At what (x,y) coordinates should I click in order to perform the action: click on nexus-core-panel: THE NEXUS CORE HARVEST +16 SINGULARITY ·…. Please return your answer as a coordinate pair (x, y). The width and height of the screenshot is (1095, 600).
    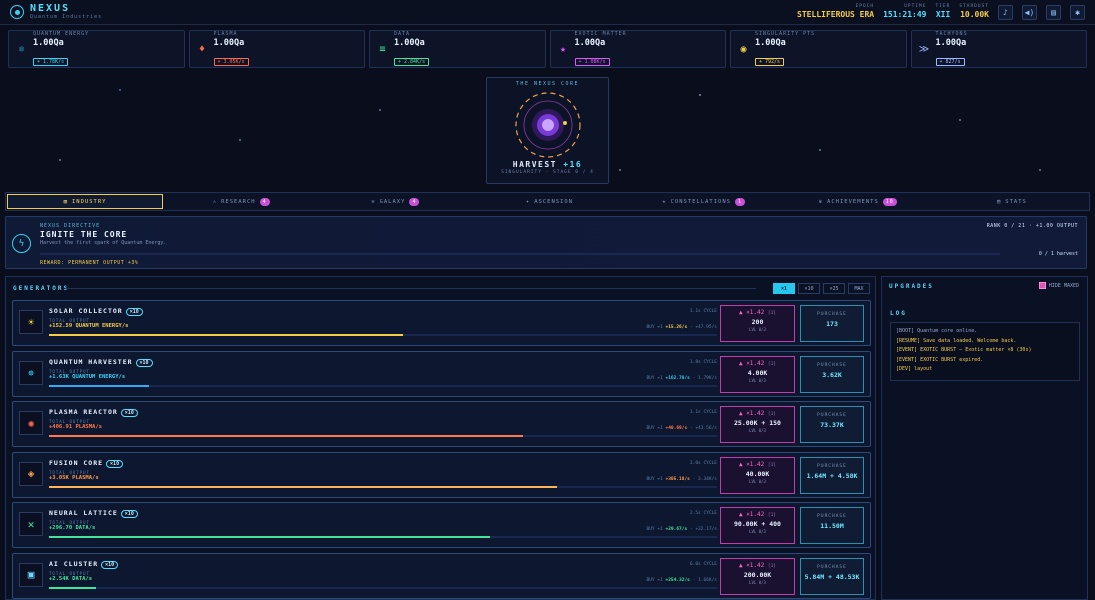
    Looking at the image, I should click on (547, 130).